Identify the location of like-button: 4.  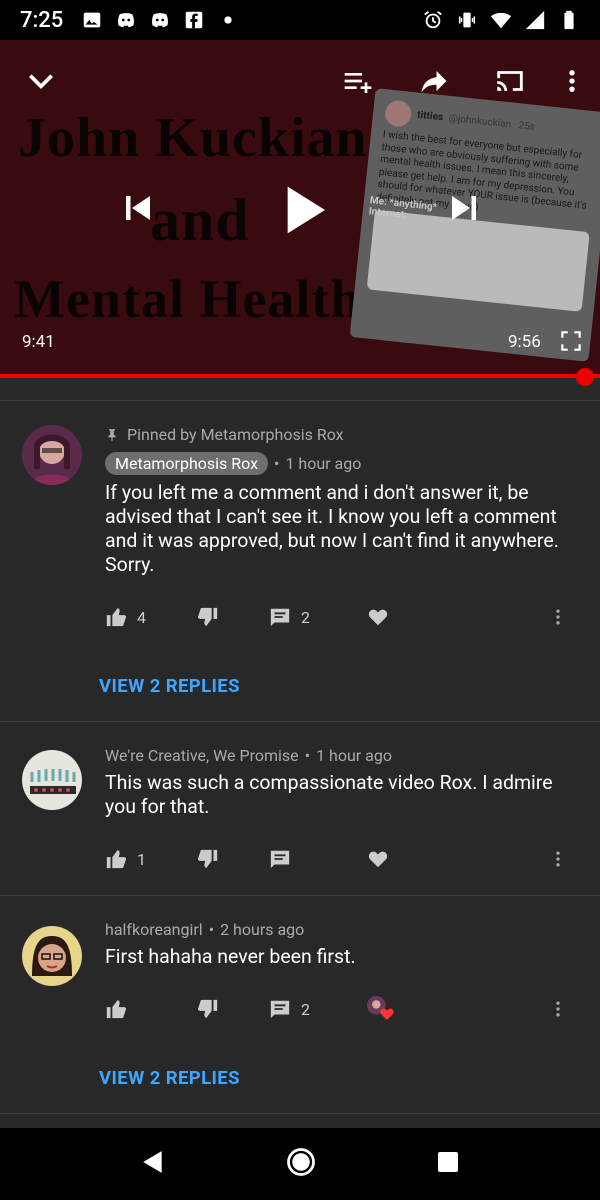
(151, 617).